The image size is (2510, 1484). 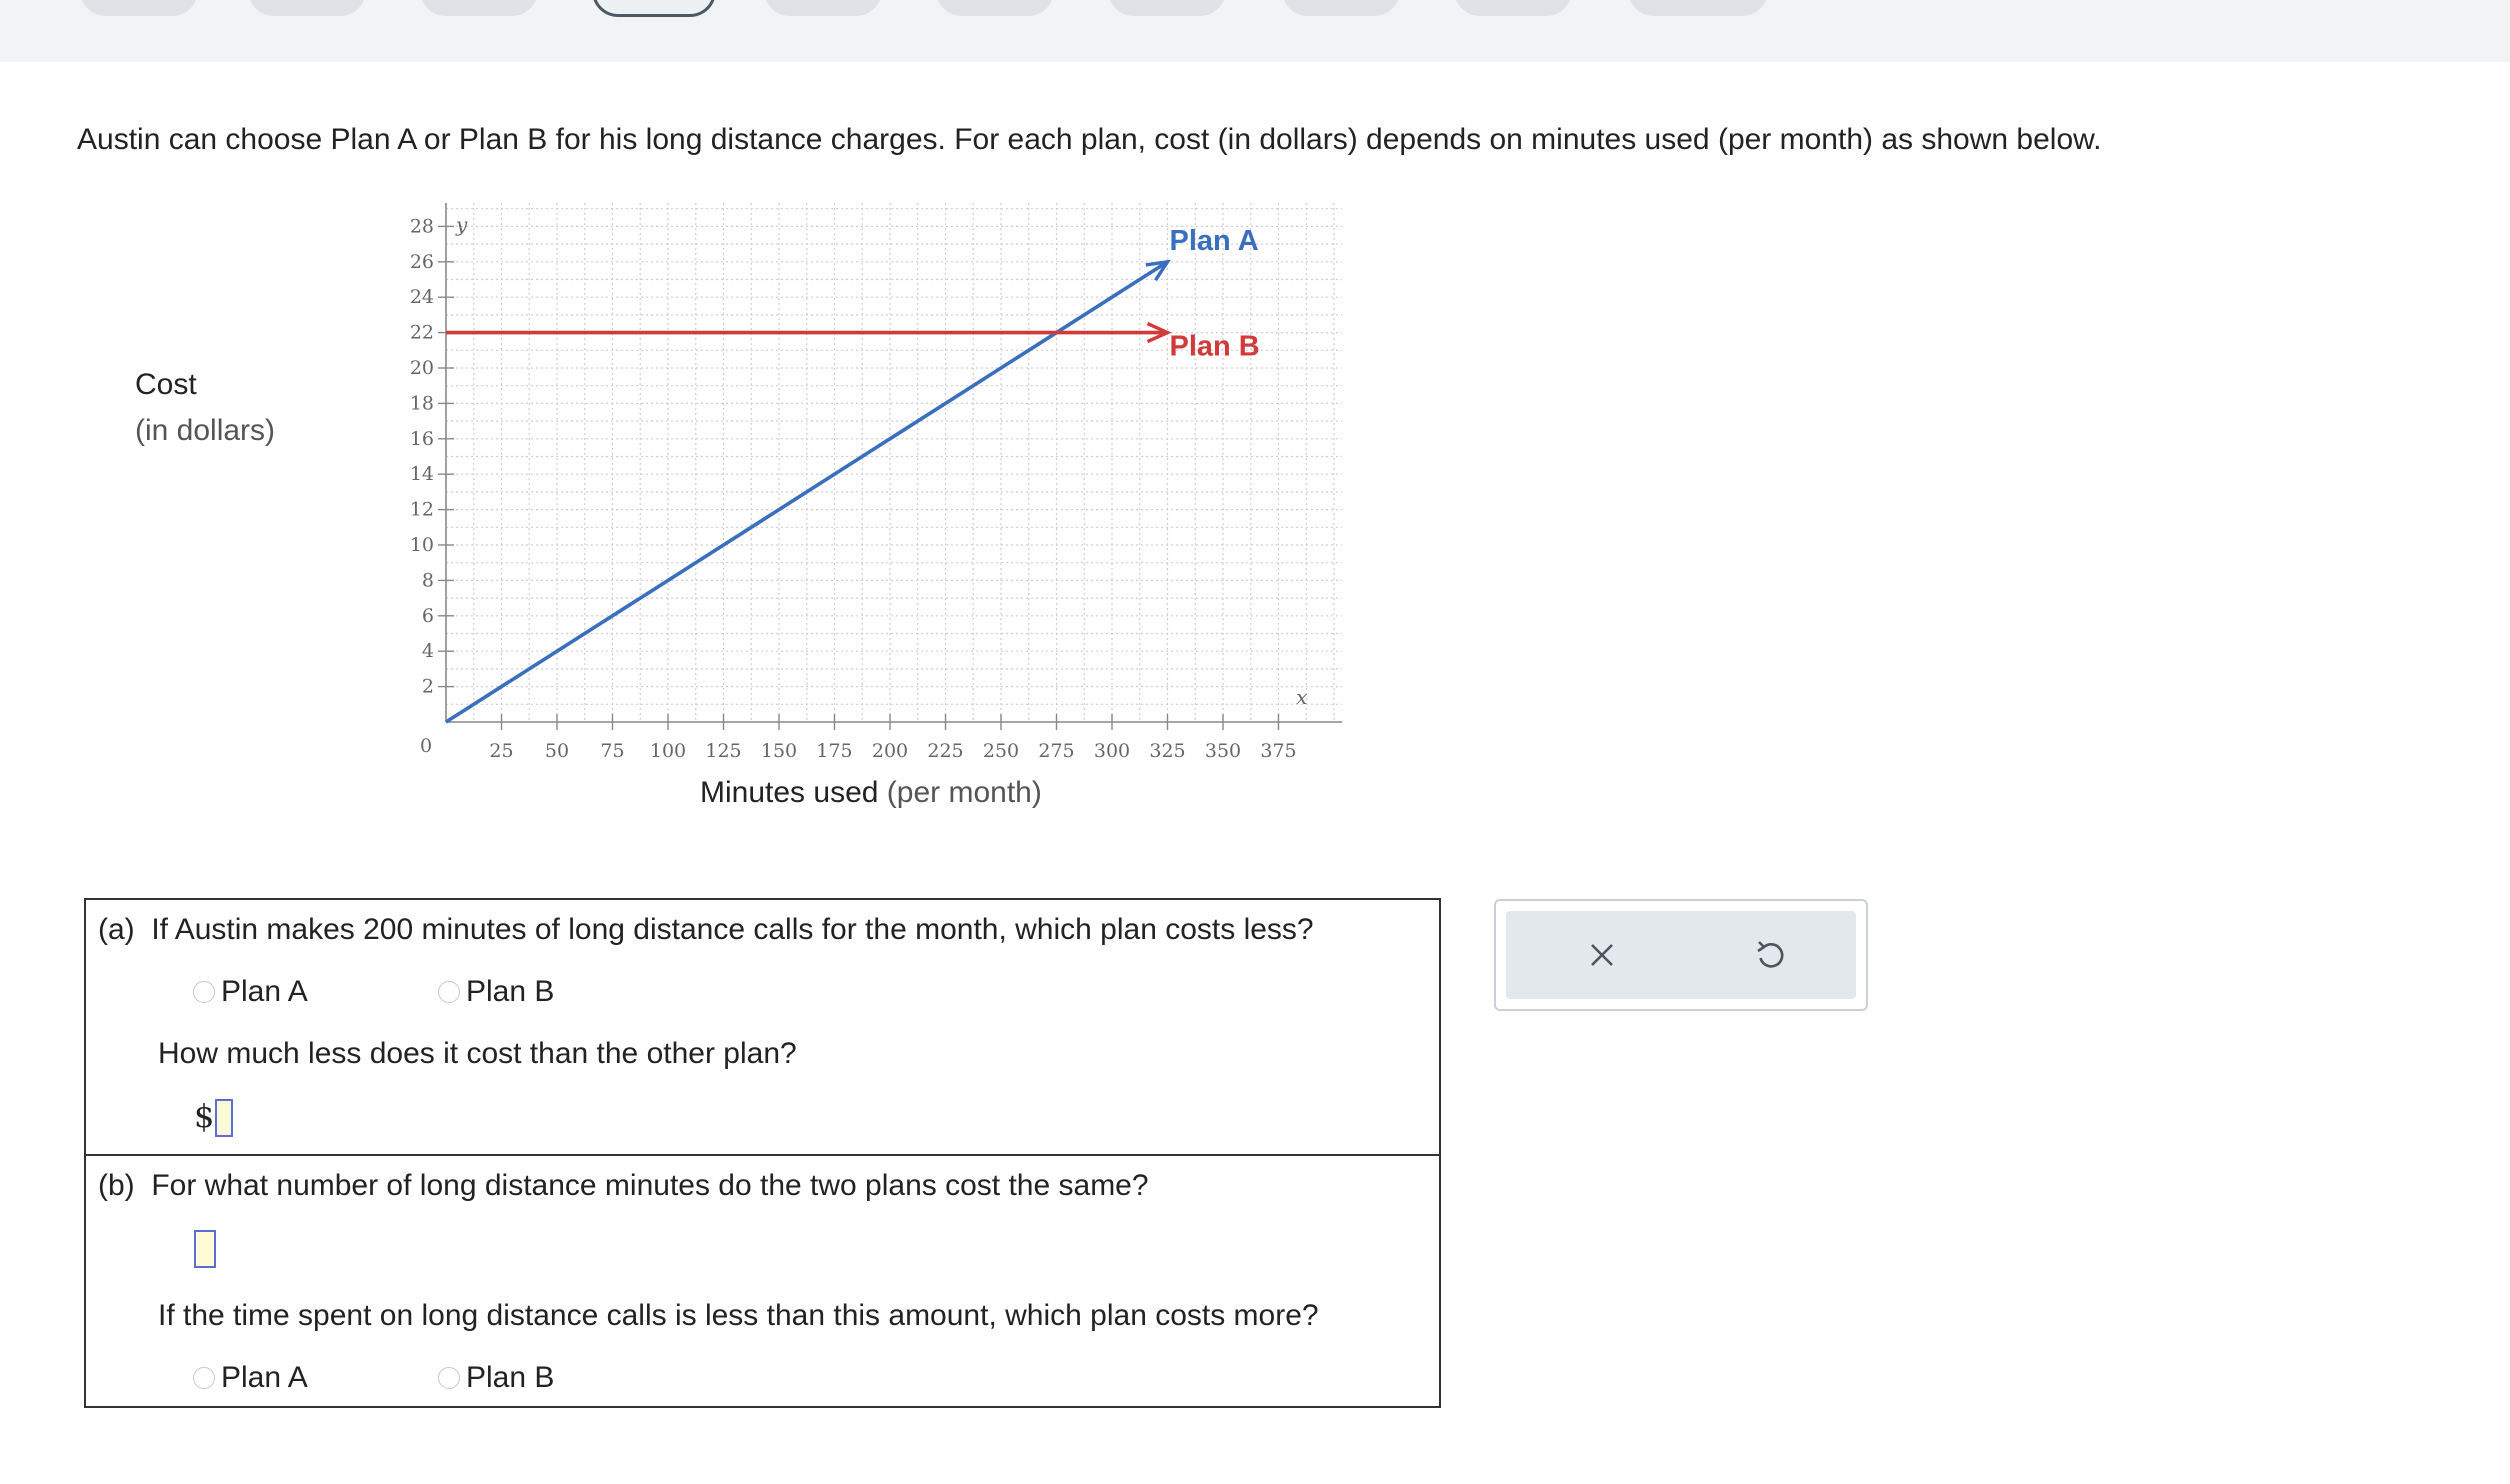 I want to click on y-tick-label: 12, so click(x=422, y=510).